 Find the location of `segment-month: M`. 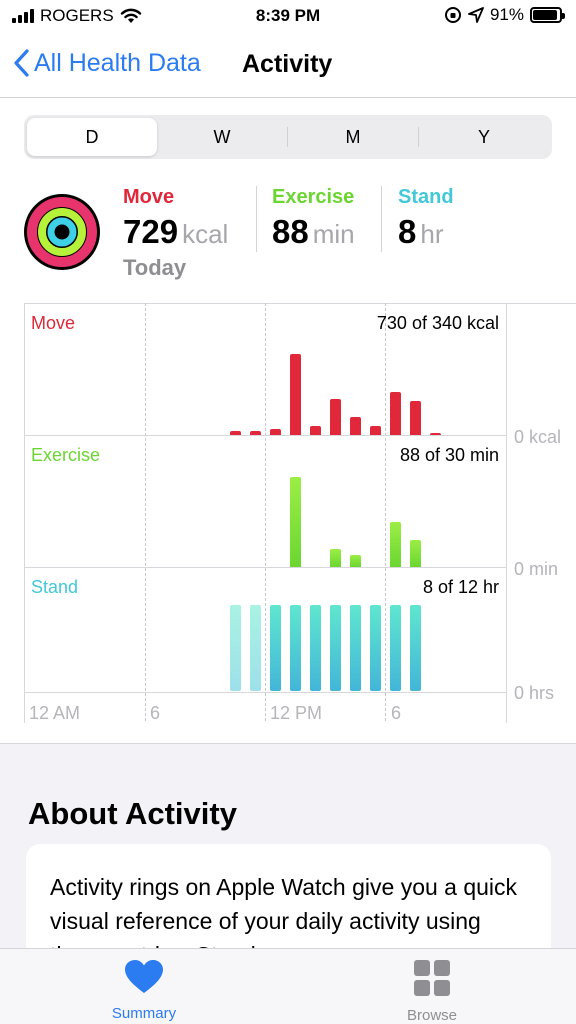

segment-month: M is located at coordinates (353, 137).